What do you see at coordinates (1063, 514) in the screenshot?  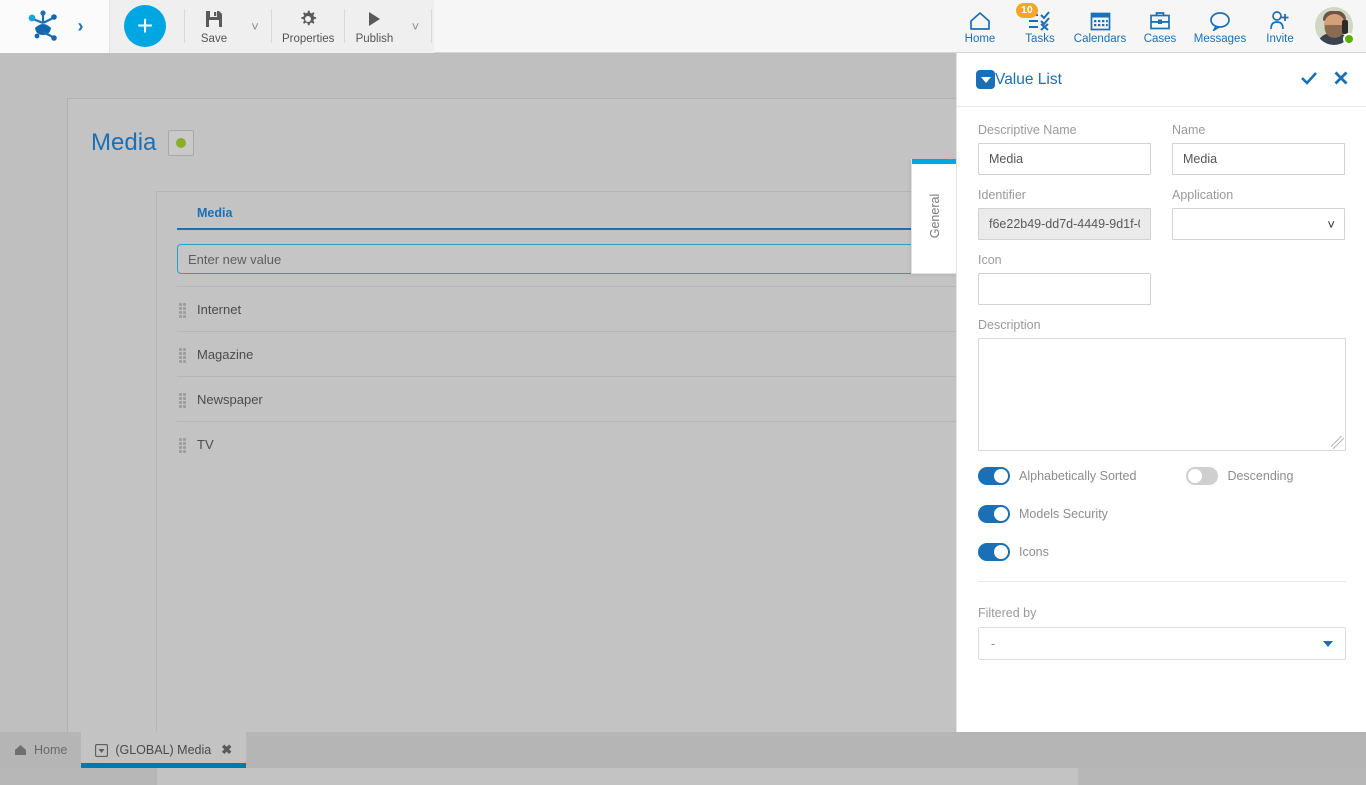 I see `toggle-label: Models Security` at bounding box center [1063, 514].